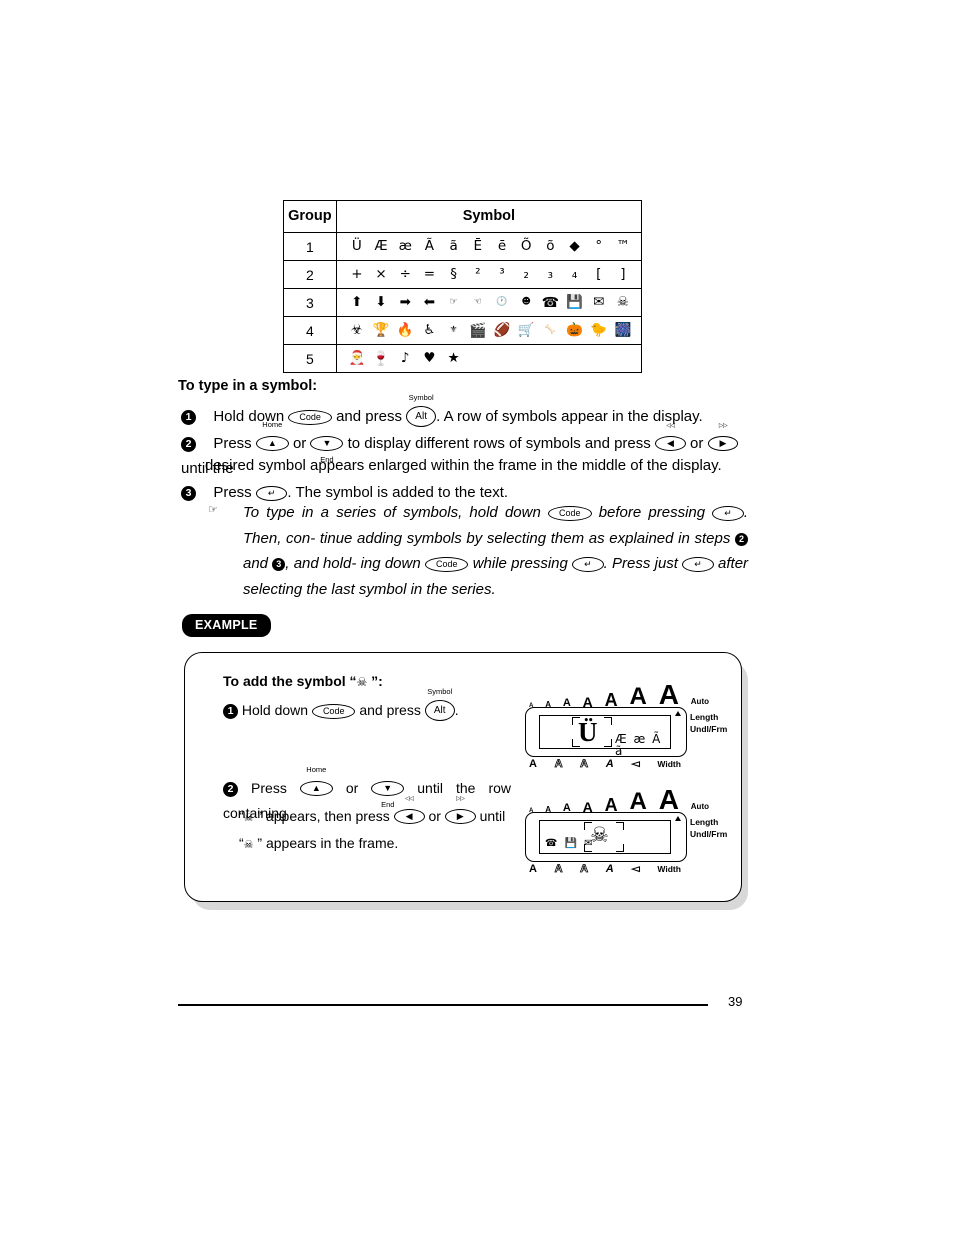 This screenshot has width=954, height=1235. What do you see at coordinates (678, 713) in the screenshot?
I see `lcd1-pointer-triangle` at bounding box center [678, 713].